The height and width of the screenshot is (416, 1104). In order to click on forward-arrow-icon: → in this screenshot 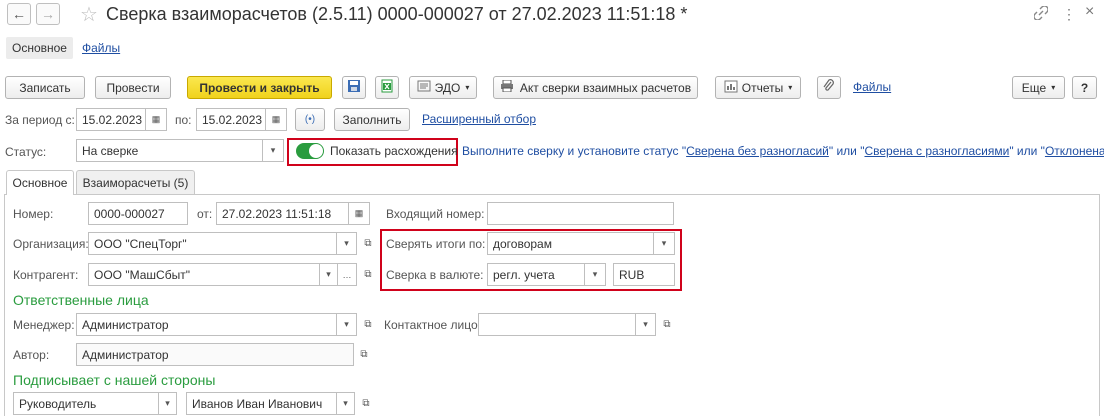, I will do `click(48, 14)`.